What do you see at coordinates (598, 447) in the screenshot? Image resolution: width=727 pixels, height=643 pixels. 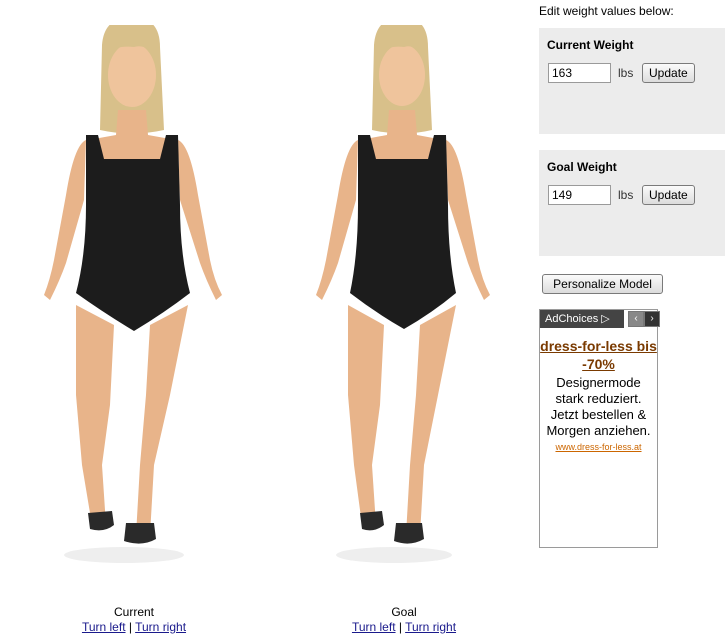 I see `ad-url-link: www.dress-for-less.at` at bounding box center [598, 447].